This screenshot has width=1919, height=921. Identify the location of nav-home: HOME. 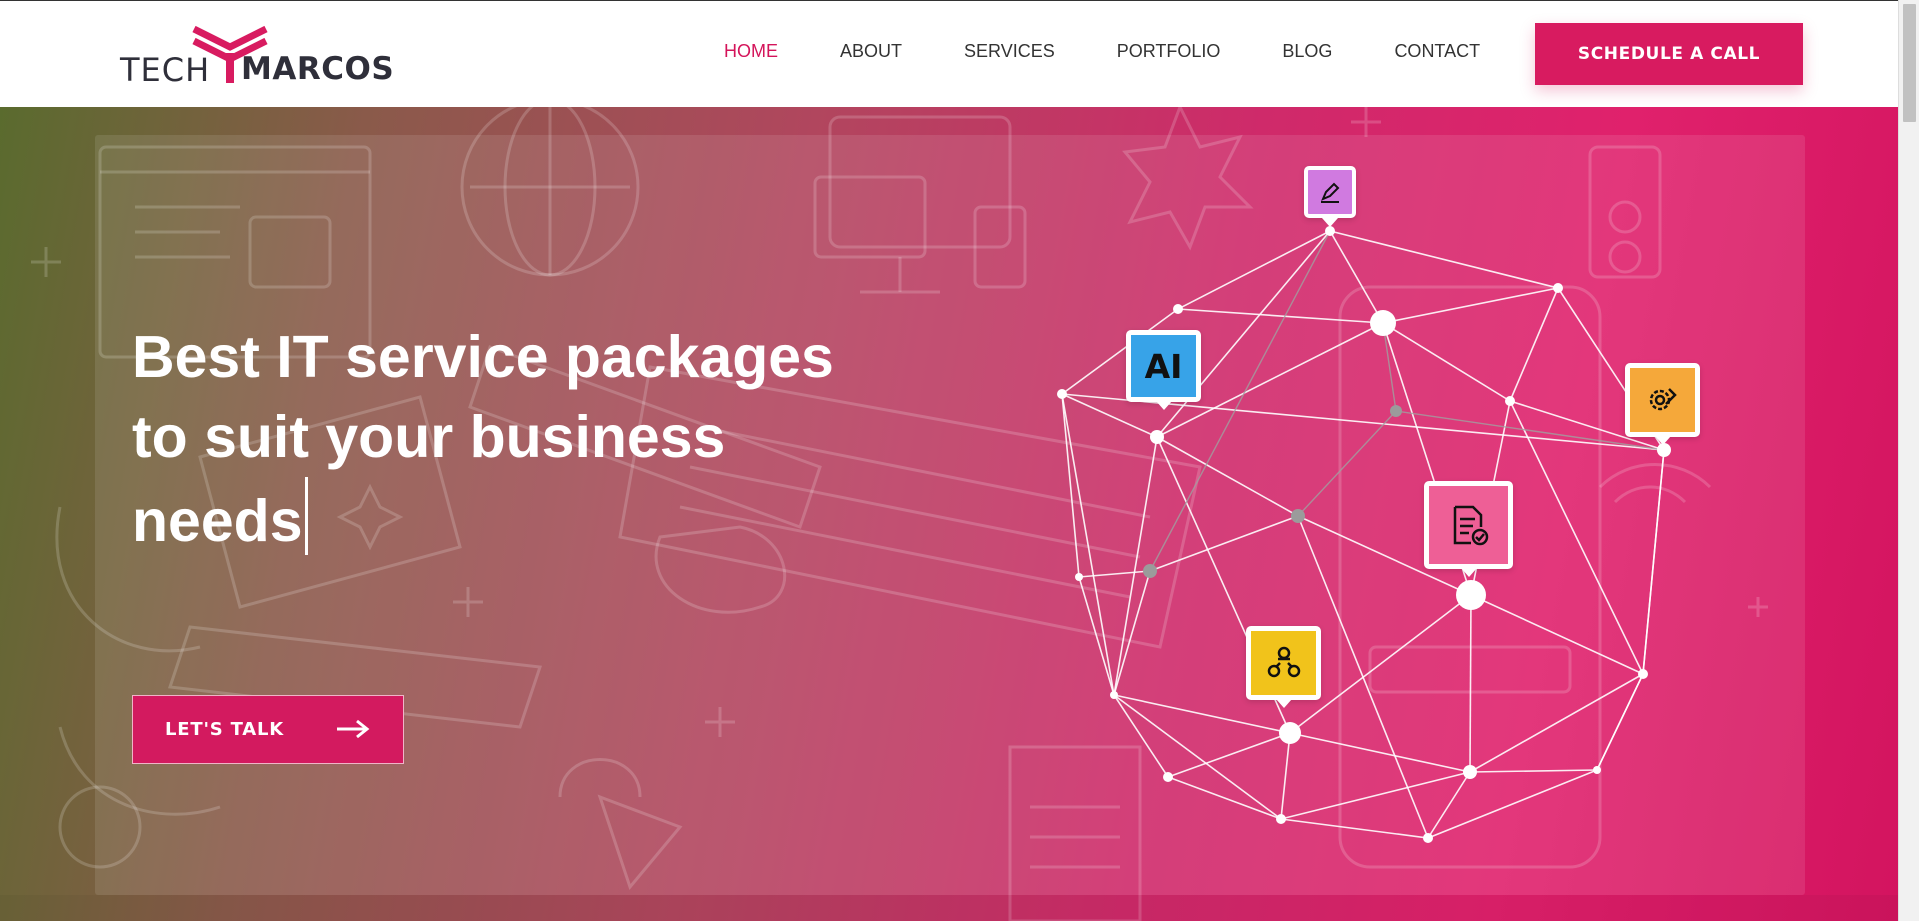
(751, 51).